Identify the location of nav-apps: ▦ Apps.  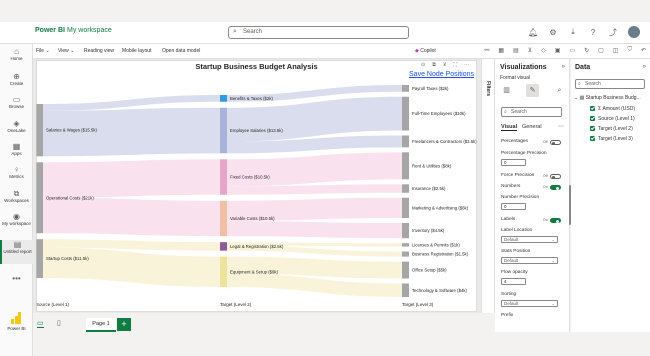
(16, 149).